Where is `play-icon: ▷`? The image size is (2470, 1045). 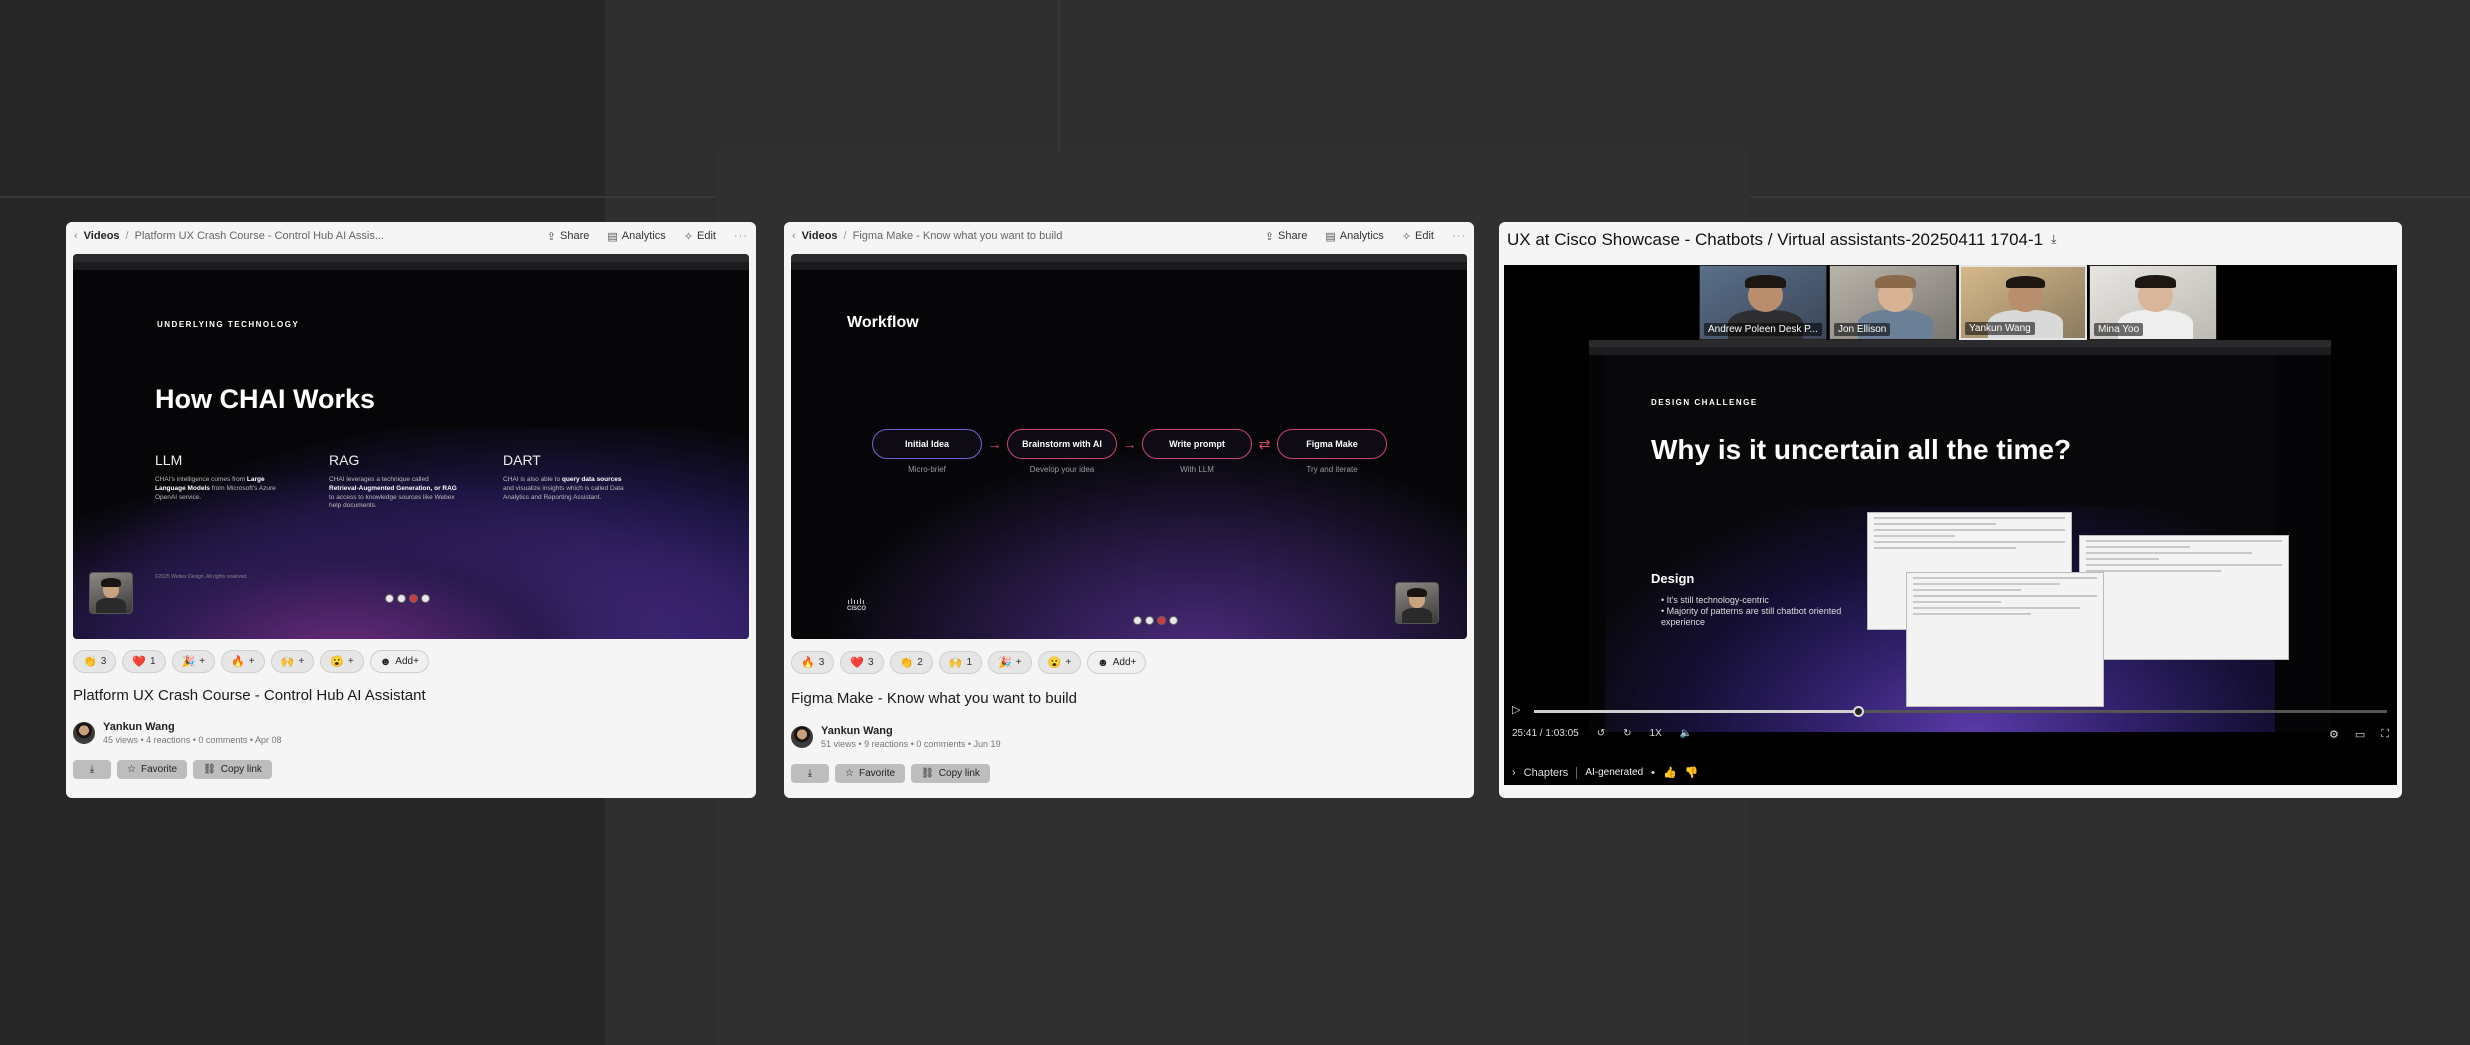
play-icon: ▷ is located at coordinates (1516, 709).